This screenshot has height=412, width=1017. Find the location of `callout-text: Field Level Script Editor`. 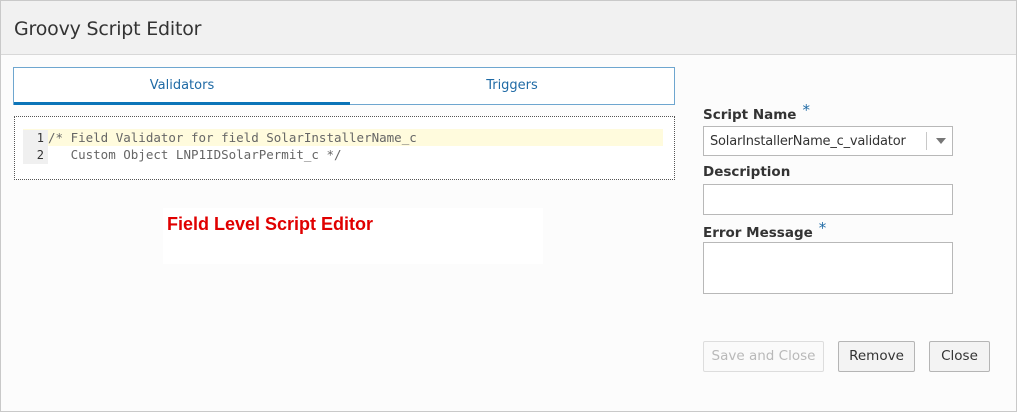

callout-text: Field Level Script Editor is located at coordinates (270, 224).